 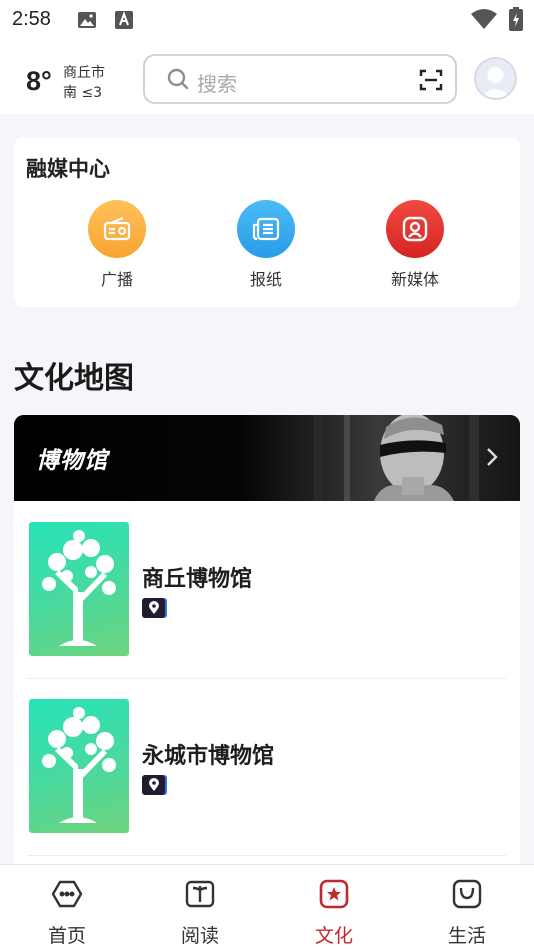 What do you see at coordinates (84, 73) in the screenshot?
I see `city-name: 商丘市` at bounding box center [84, 73].